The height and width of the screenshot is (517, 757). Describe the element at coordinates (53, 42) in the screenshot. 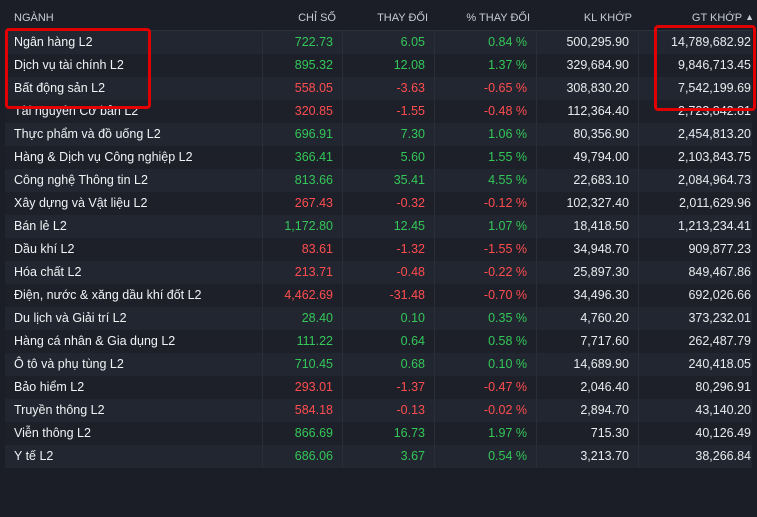

I see `cell-sector: Ngân hàng L2` at that location.